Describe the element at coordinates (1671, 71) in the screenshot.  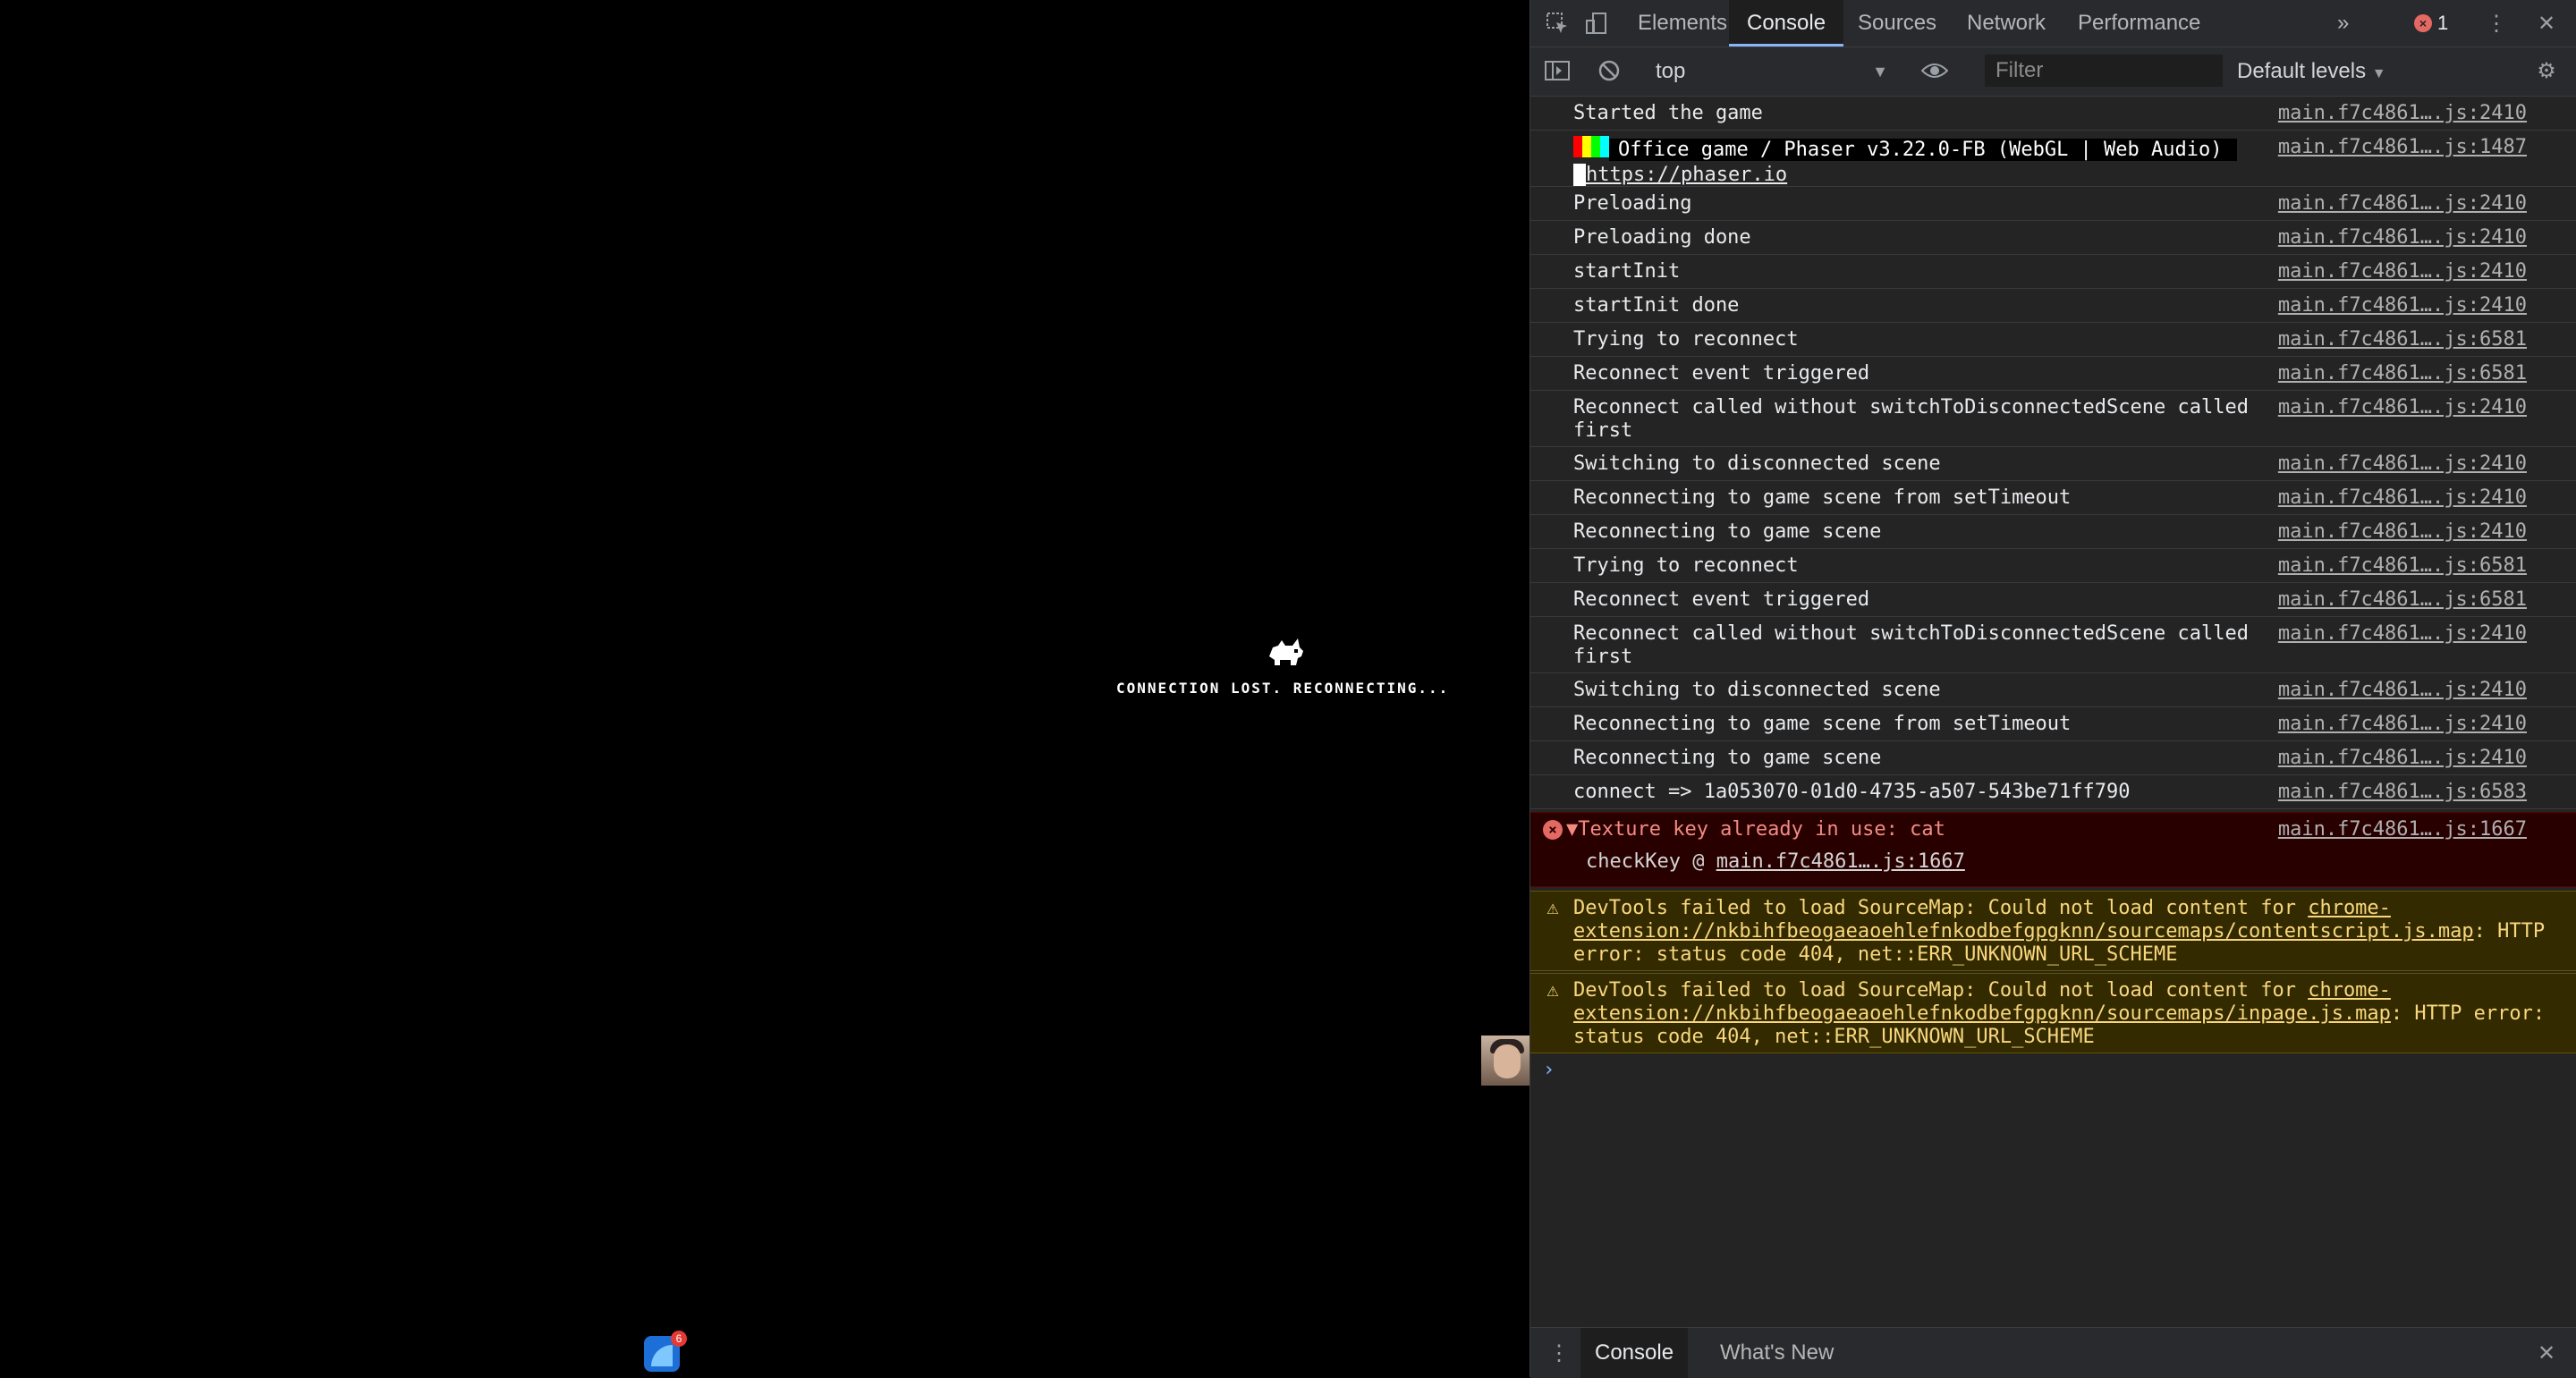
I see `context-label: top` at that location.